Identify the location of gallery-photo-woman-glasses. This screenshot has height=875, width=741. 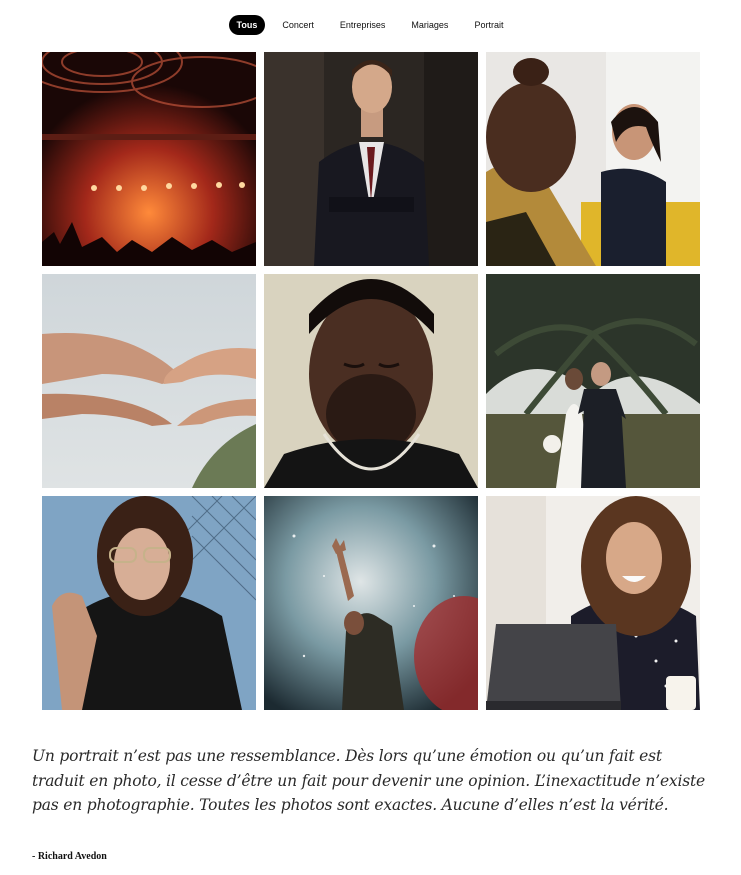
(149, 603).